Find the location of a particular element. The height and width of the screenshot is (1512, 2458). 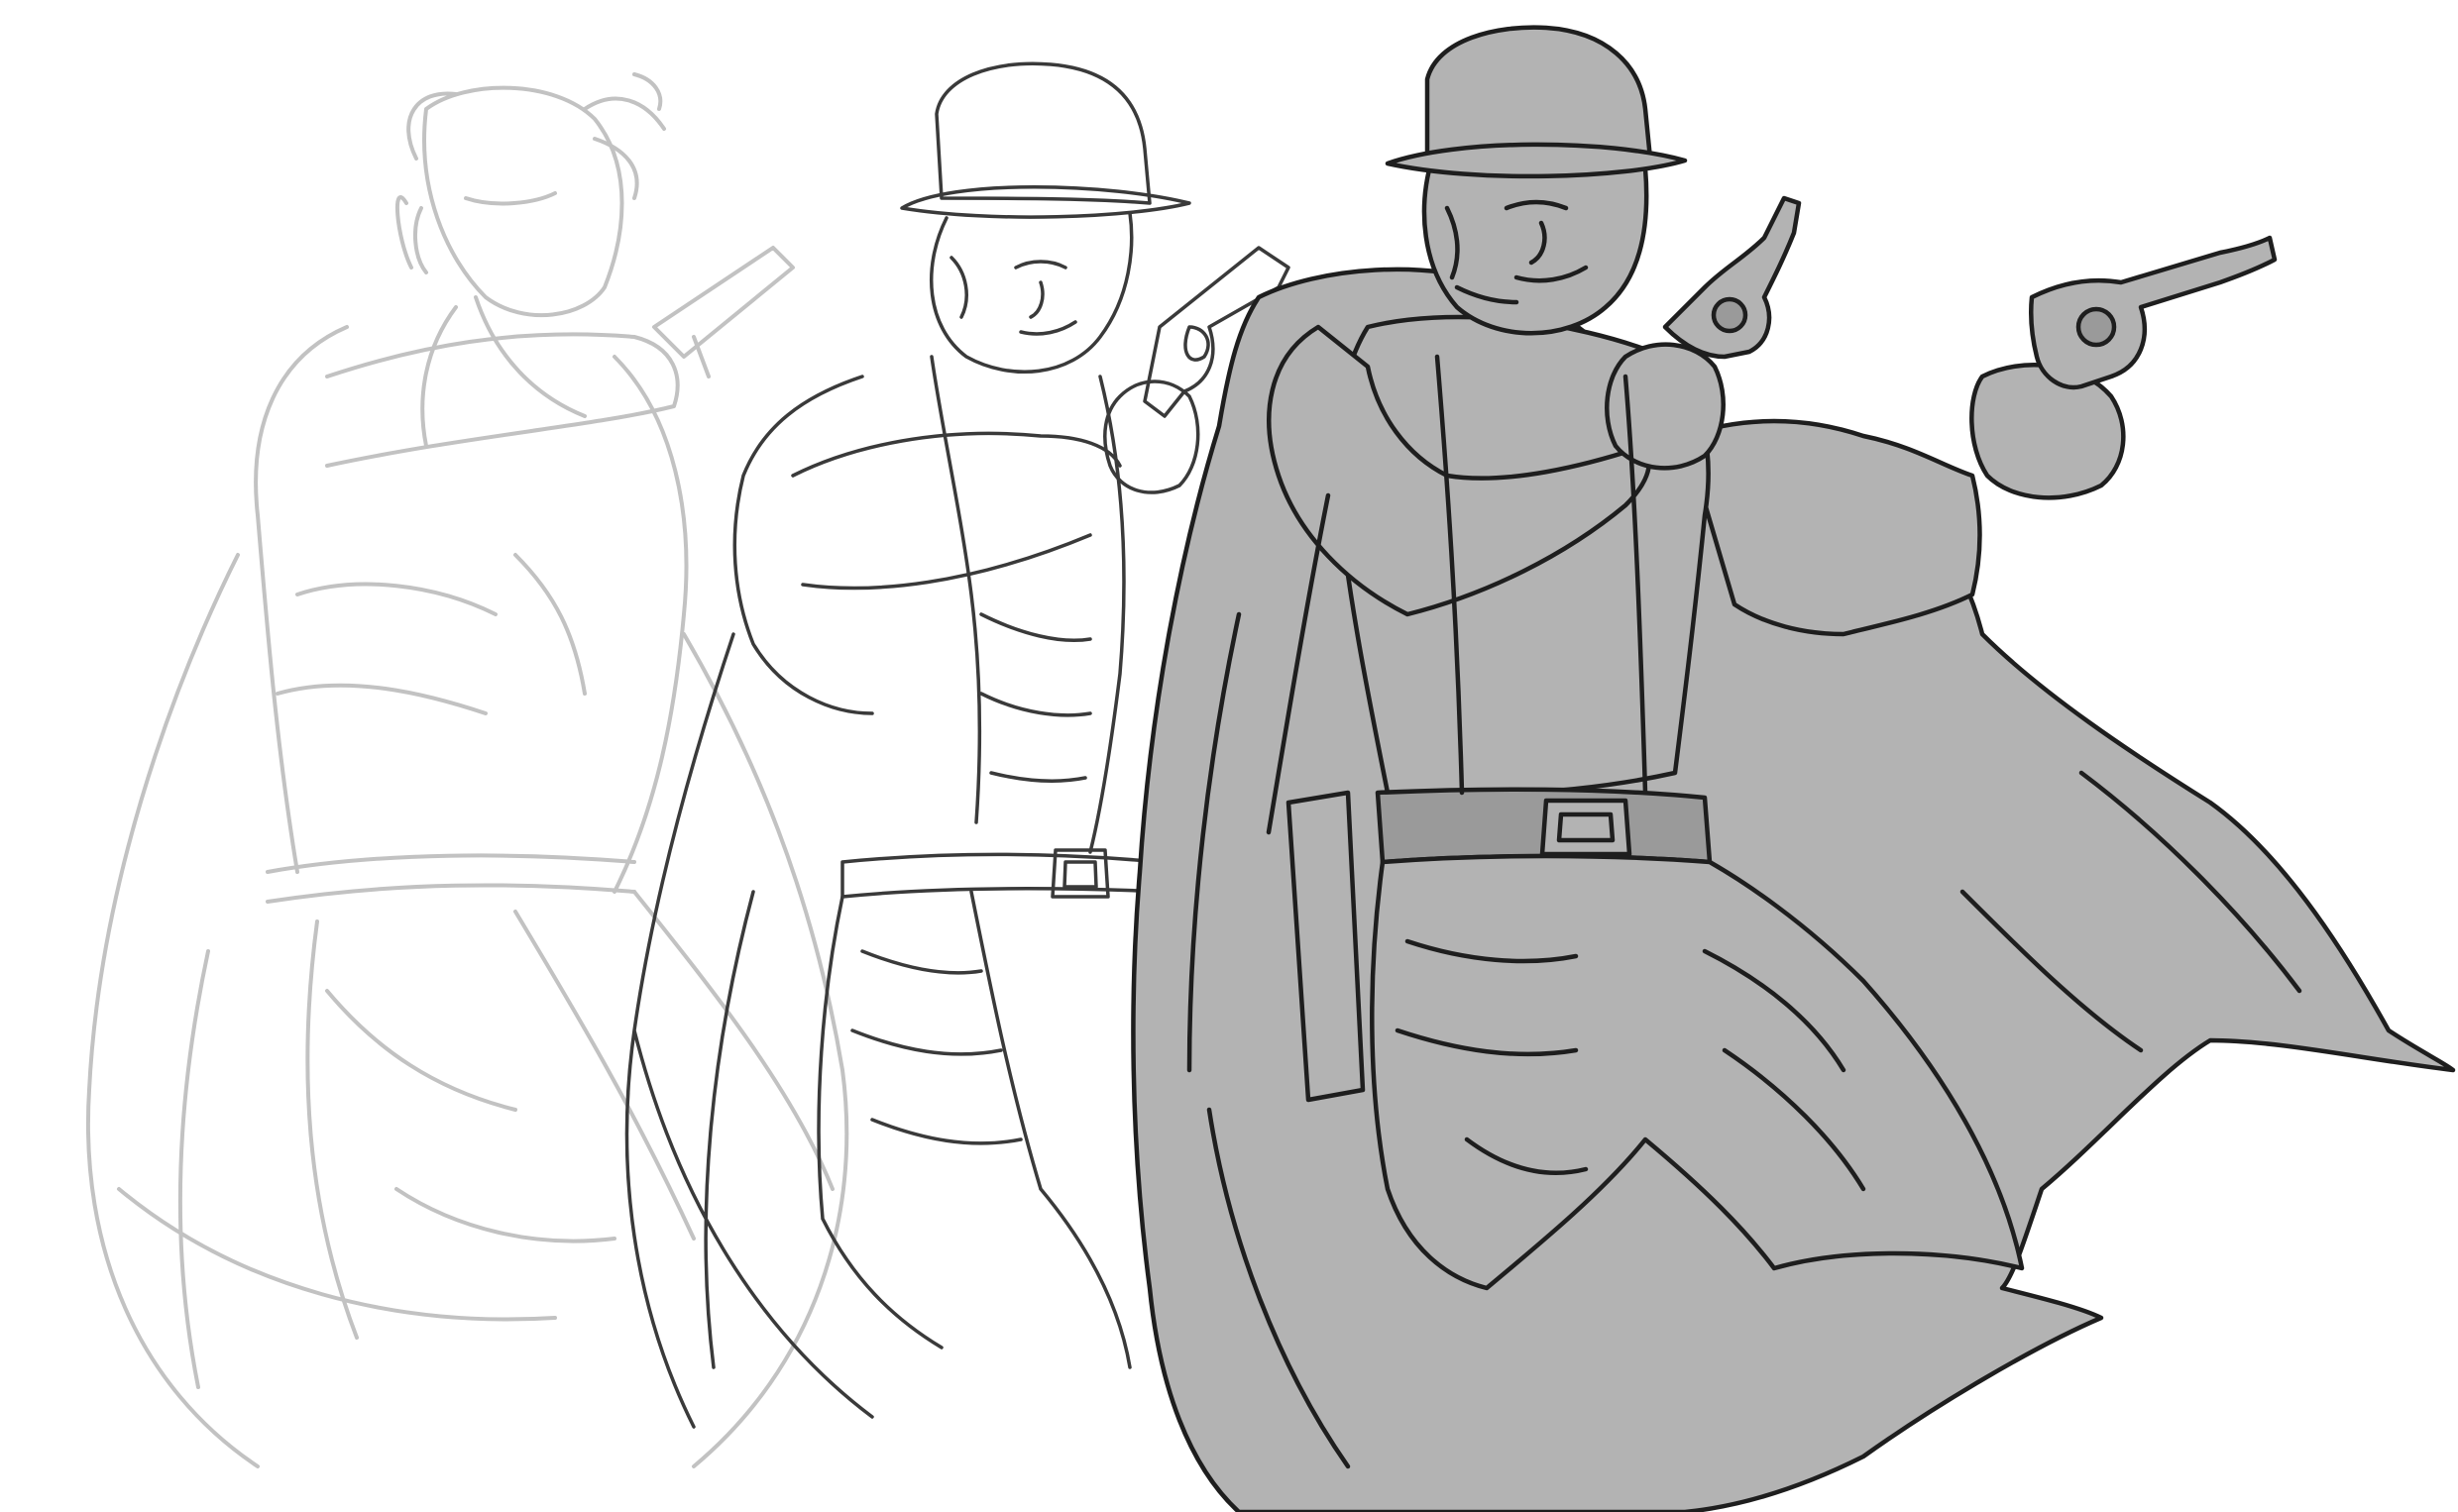

ink-left-hand is located at coordinates (1665, 407).